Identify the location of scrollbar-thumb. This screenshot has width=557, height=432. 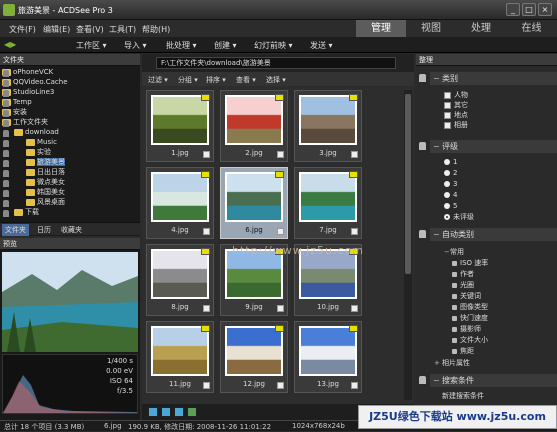
(408, 184).